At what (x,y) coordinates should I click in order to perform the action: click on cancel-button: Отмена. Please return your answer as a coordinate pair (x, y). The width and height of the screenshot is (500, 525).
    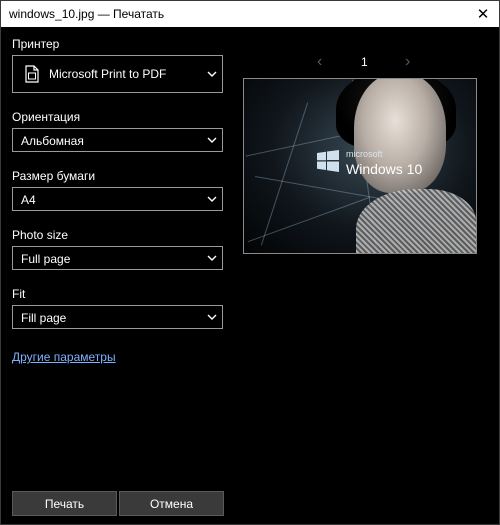
    Looking at the image, I should click on (171, 503).